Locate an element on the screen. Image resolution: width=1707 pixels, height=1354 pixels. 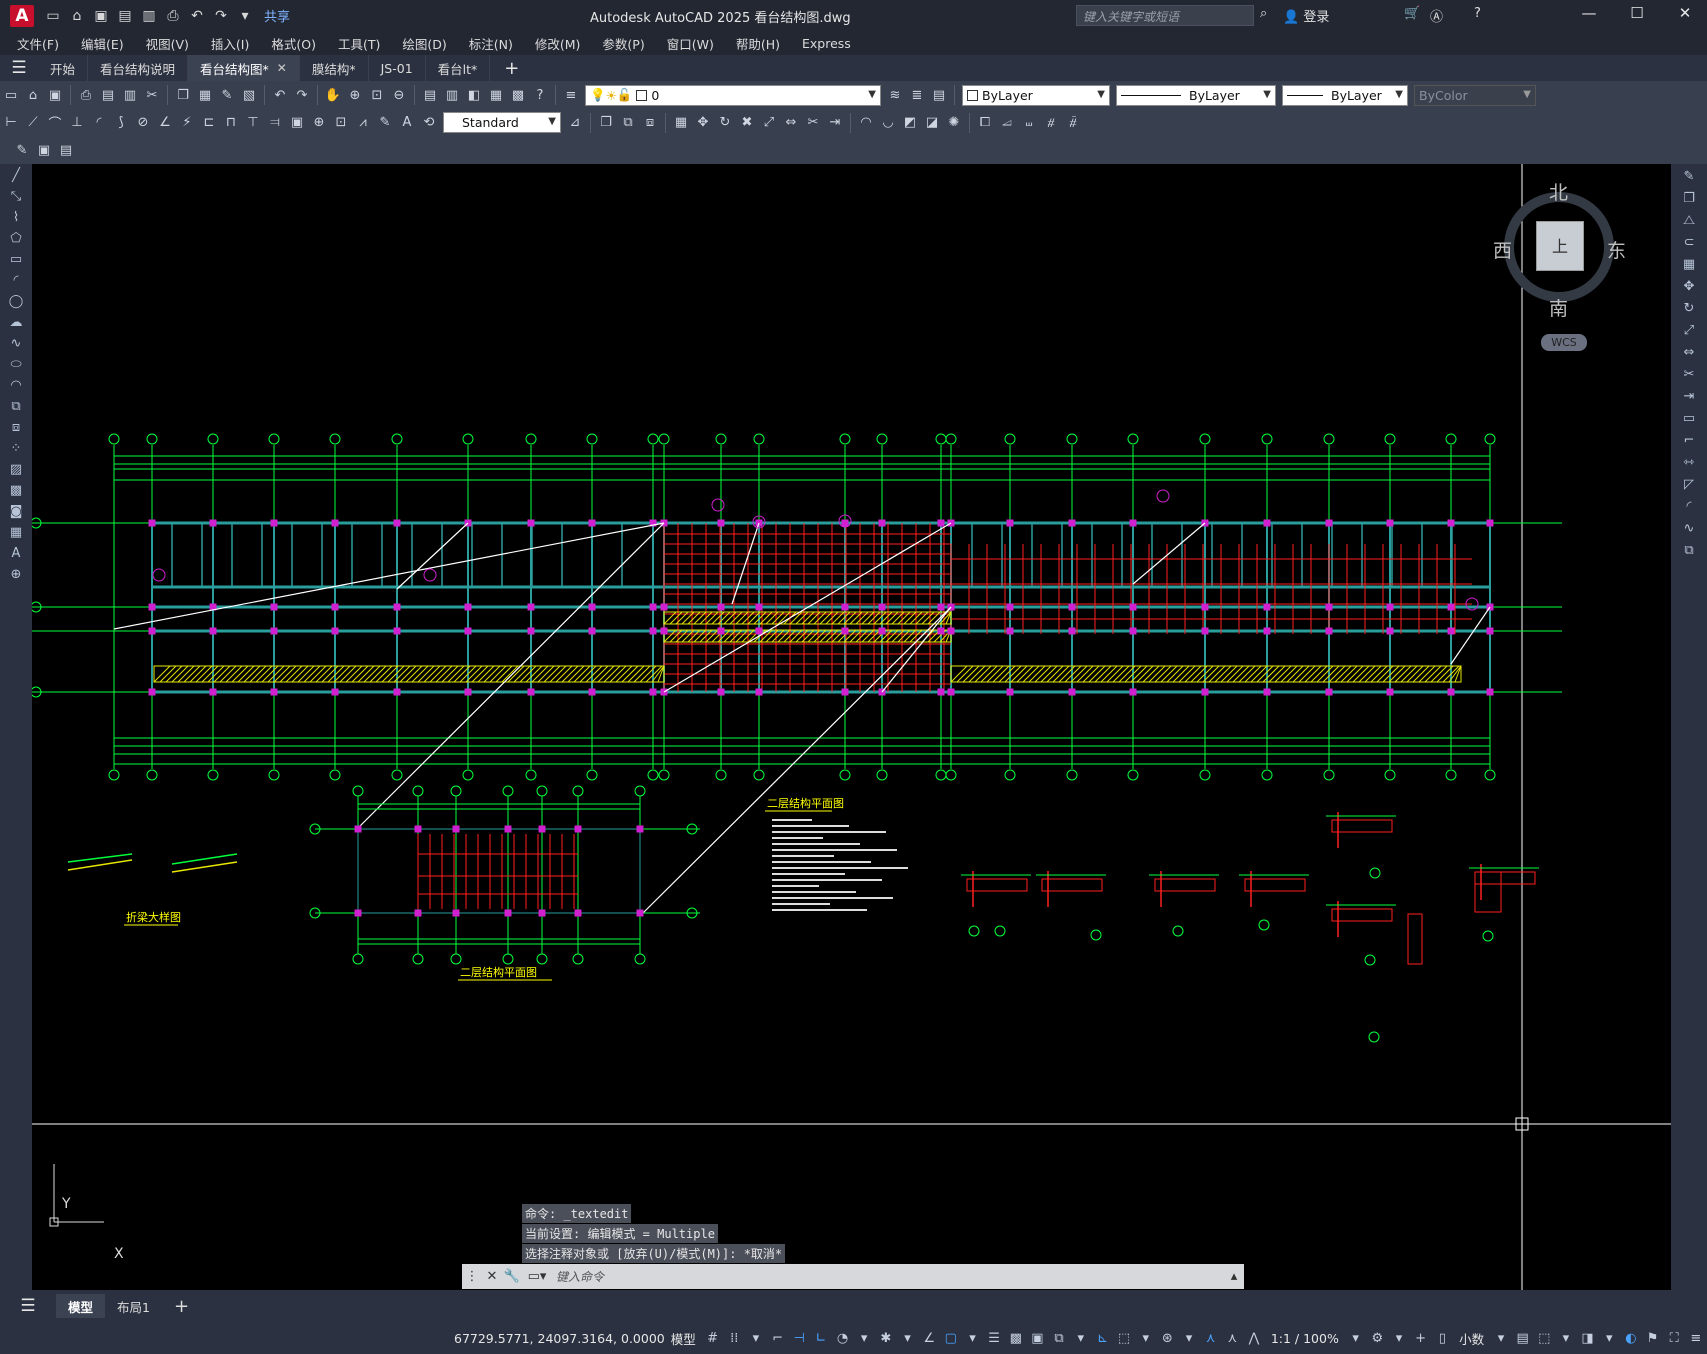
mtext-icon: A is located at coordinates (16, 553).